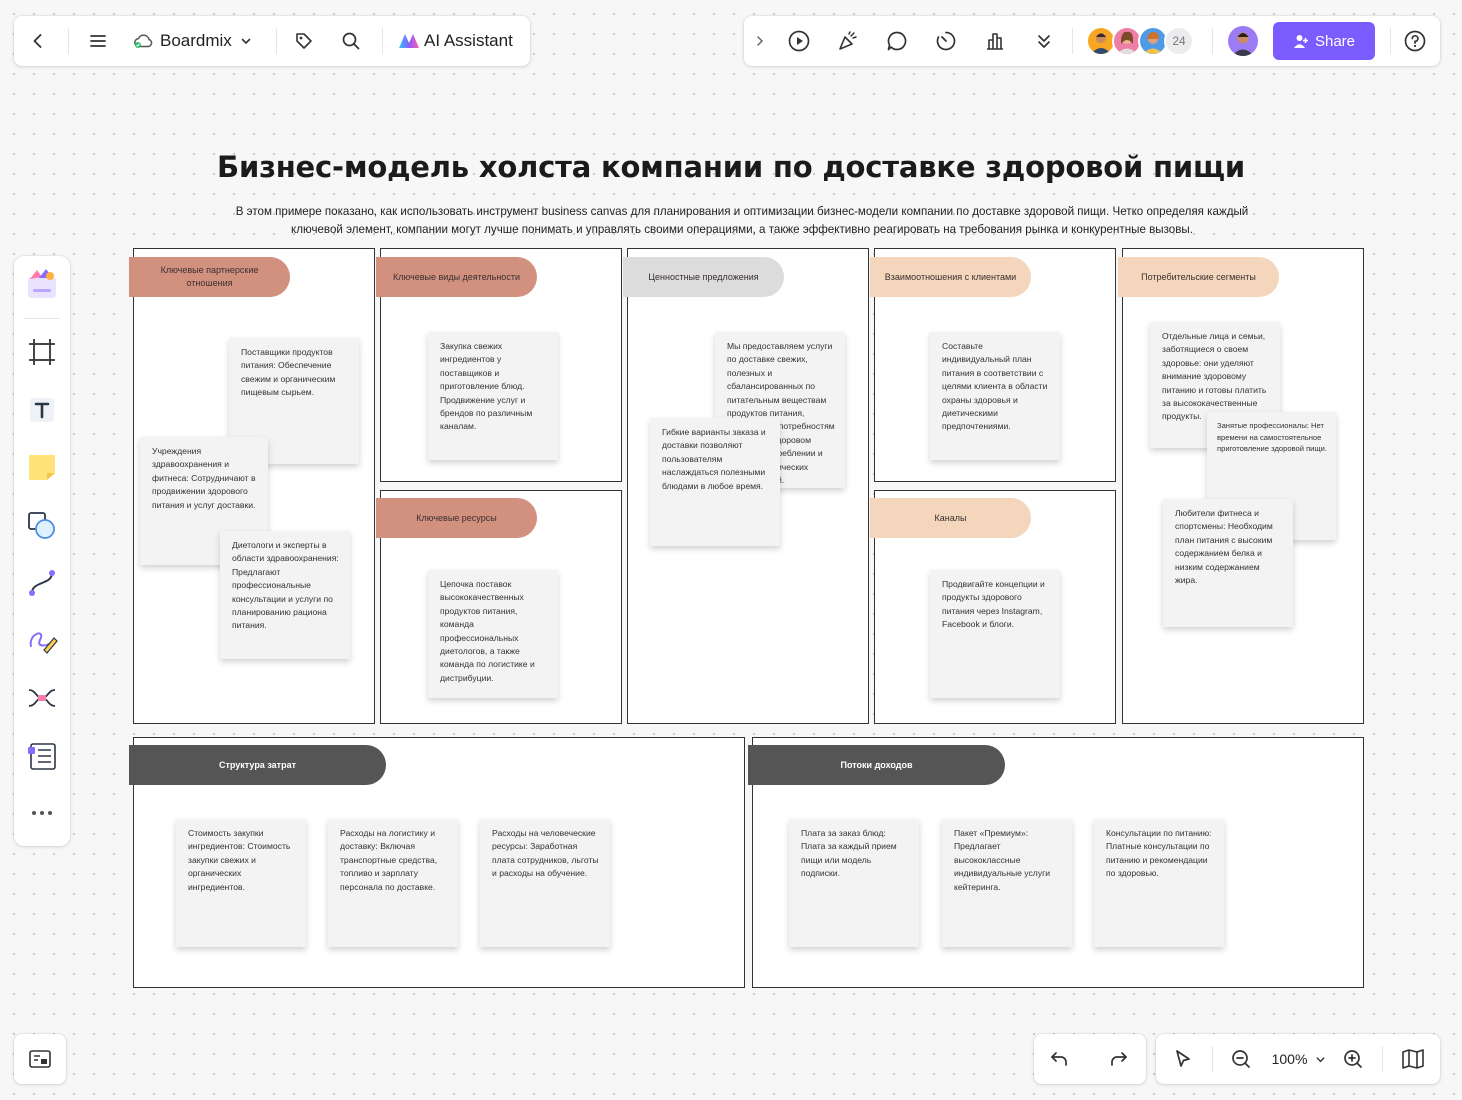  What do you see at coordinates (995, 41) in the screenshot?
I see `vote-icon` at bounding box center [995, 41].